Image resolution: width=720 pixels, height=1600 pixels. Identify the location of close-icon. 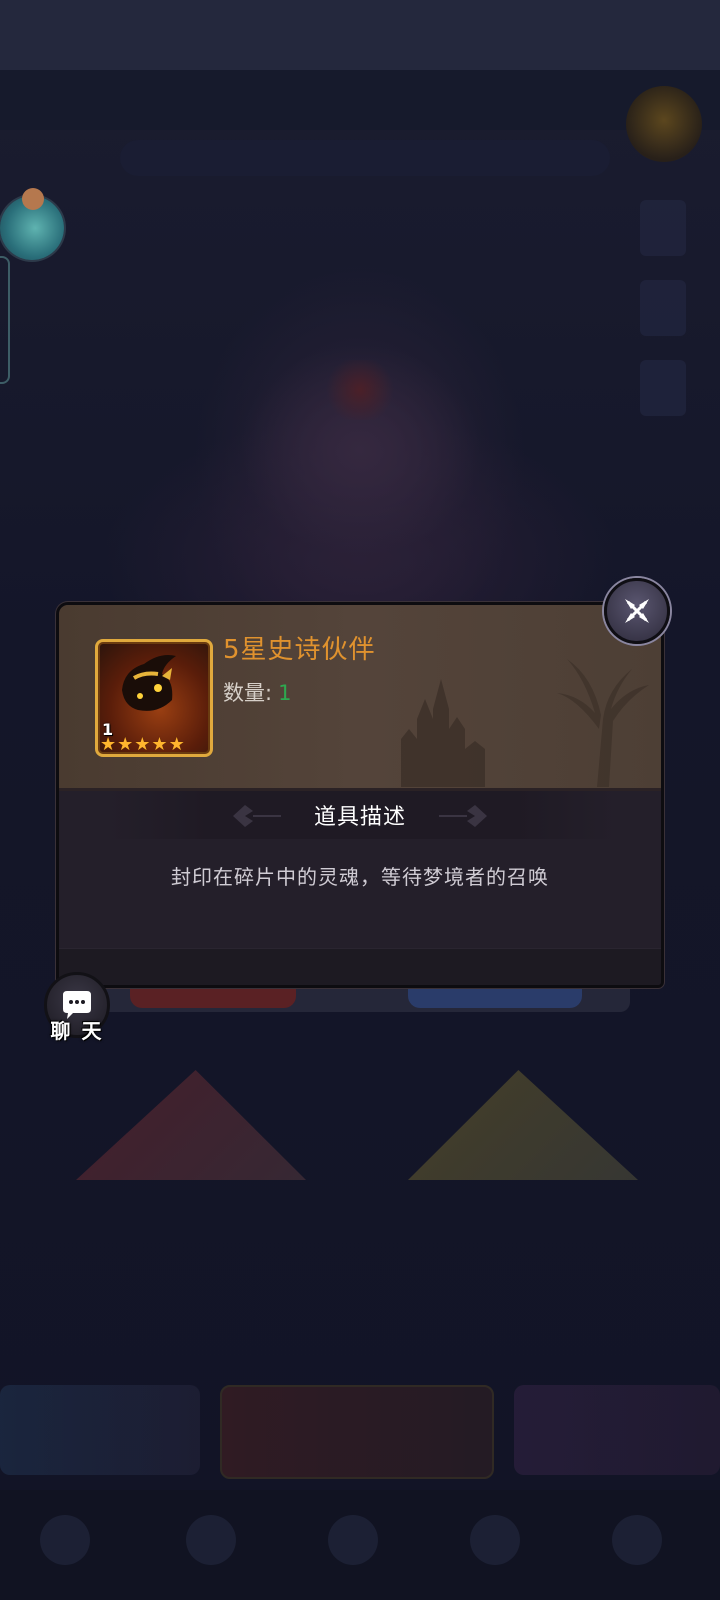
(637, 611).